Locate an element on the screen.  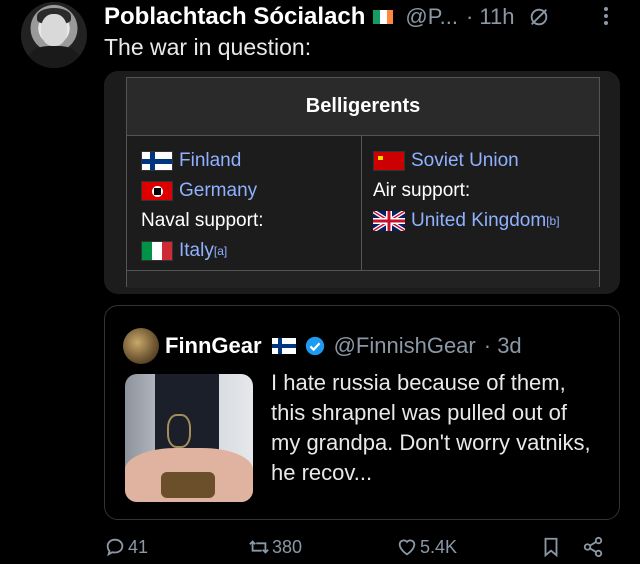
author-avatar is located at coordinates (54, 35).